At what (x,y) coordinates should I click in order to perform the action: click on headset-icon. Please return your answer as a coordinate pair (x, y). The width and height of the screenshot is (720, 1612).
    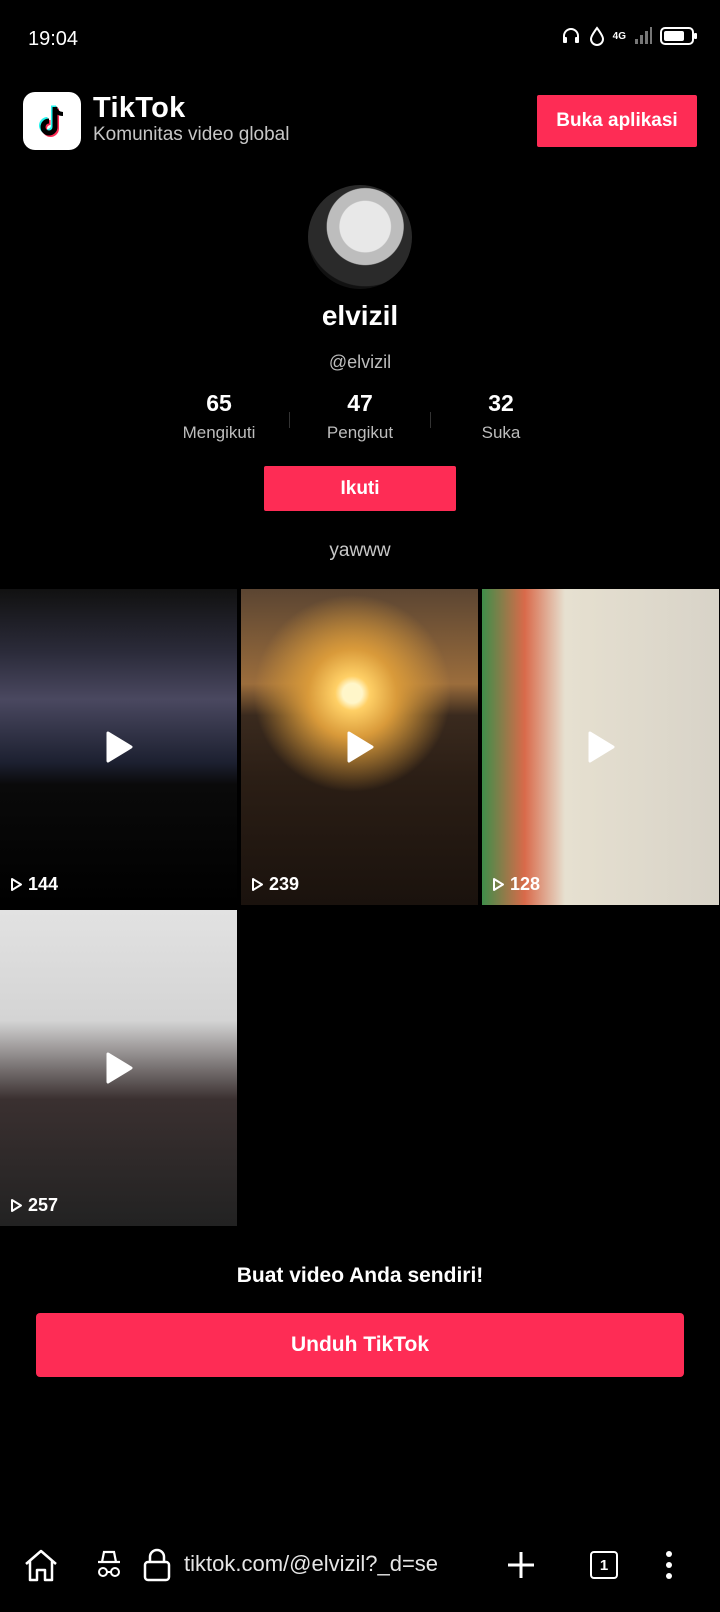
    Looking at the image, I should click on (570, 35).